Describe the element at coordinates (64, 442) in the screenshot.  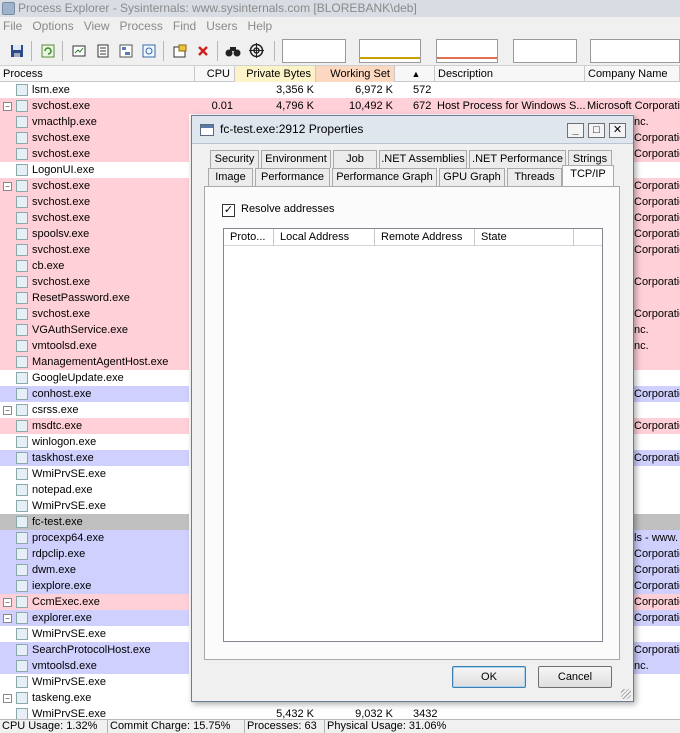
I see `process-name: winlogon.exe` at that location.